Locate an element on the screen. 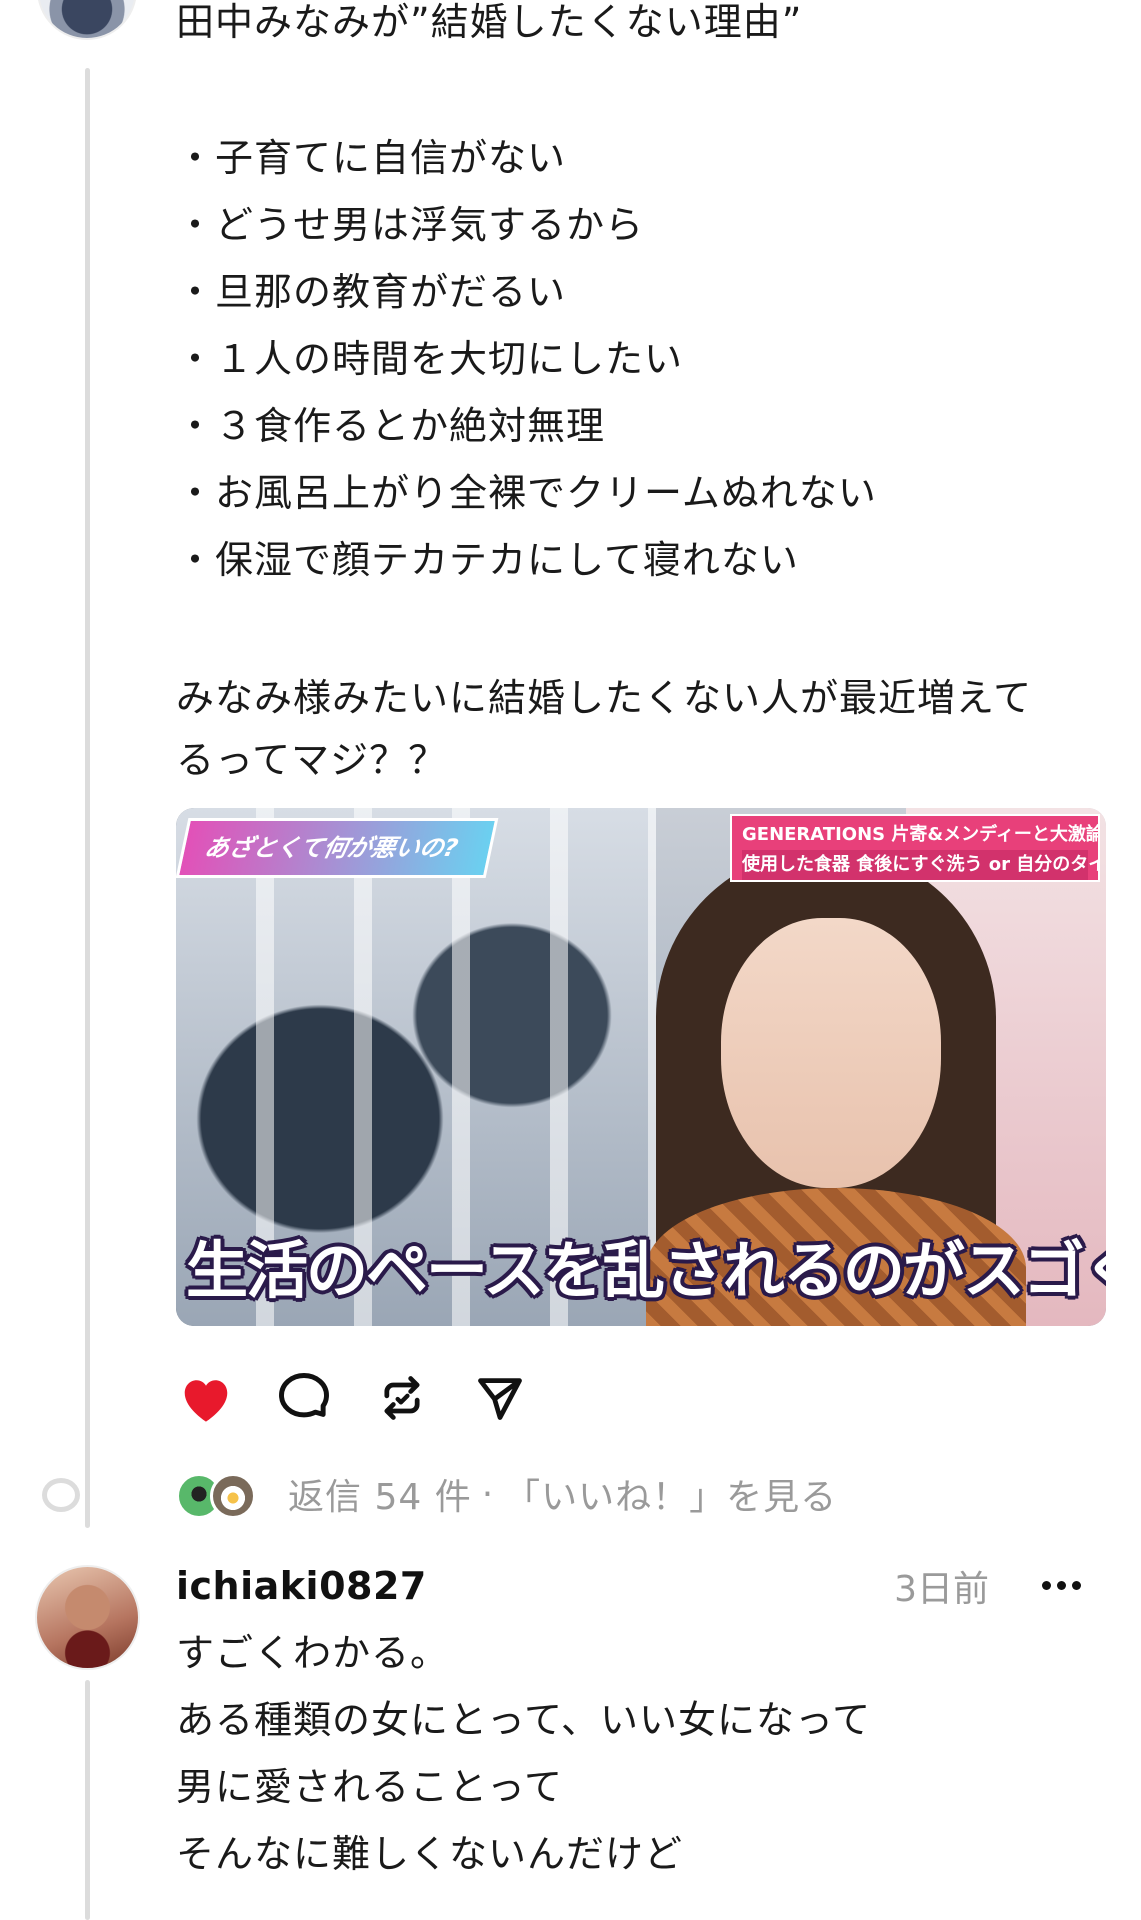 The height and width of the screenshot is (1920, 1141). reason-item: ・１人の時間を大切にしたい is located at coordinates (430, 359).